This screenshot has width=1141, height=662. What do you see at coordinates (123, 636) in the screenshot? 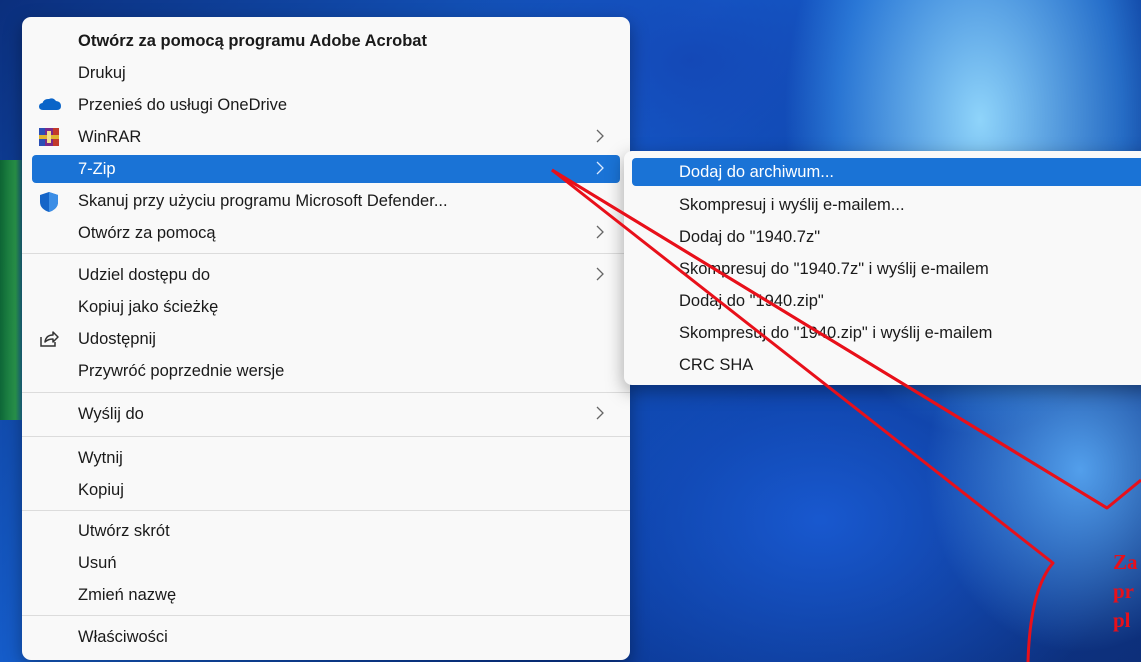
I see `menu-item-label: Właściwości` at bounding box center [123, 636].